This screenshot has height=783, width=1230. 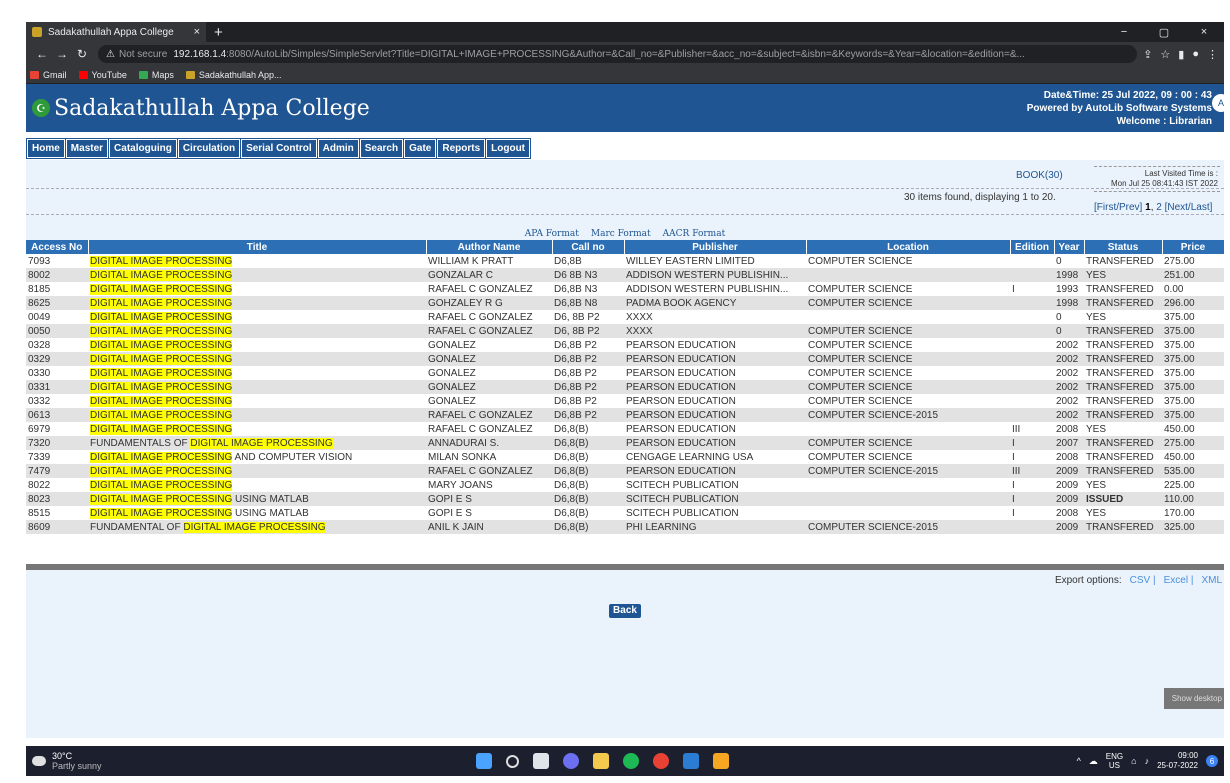 What do you see at coordinates (1118, 207) in the screenshot?
I see `pager-first-prev: [First/Prev]` at bounding box center [1118, 207].